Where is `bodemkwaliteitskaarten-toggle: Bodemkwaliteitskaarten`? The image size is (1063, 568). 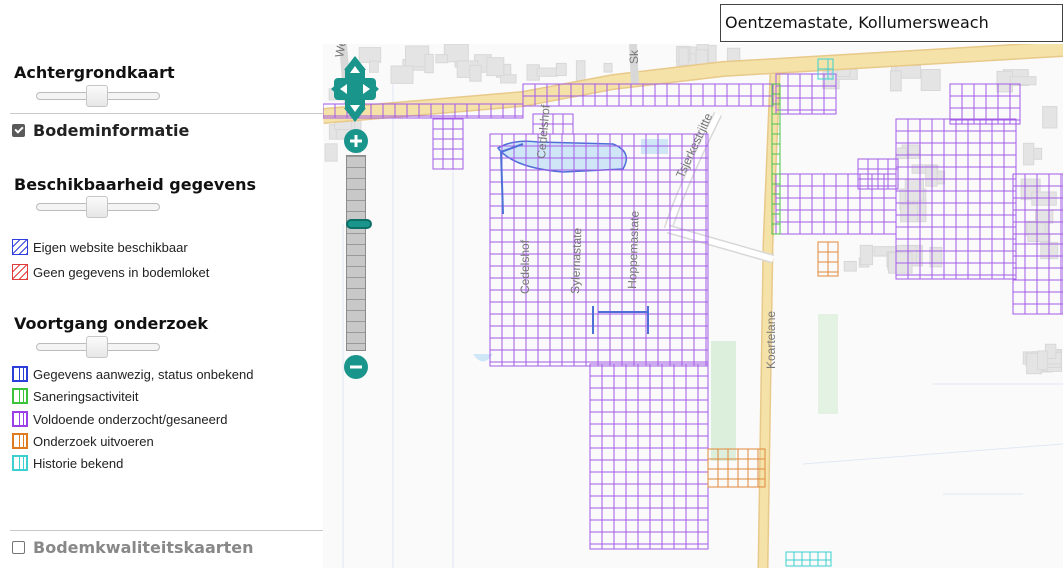
bodemkwaliteitskaarten-toggle: Bodemkwaliteitskaarten is located at coordinates (133, 547).